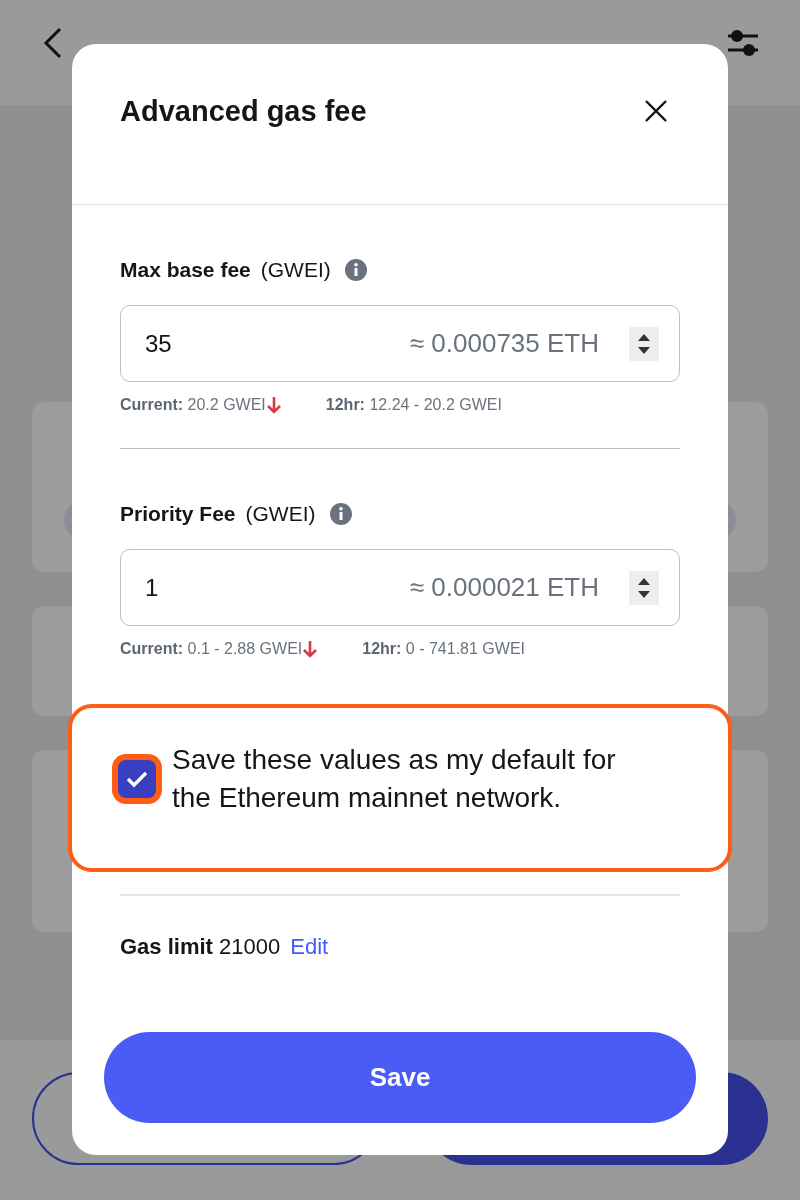 The width and height of the screenshot is (800, 1200). Describe the element at coordinates (400, 587) in the screenshot. I see `number-input: 1 ≈ 0.000021 ETH` at that location.